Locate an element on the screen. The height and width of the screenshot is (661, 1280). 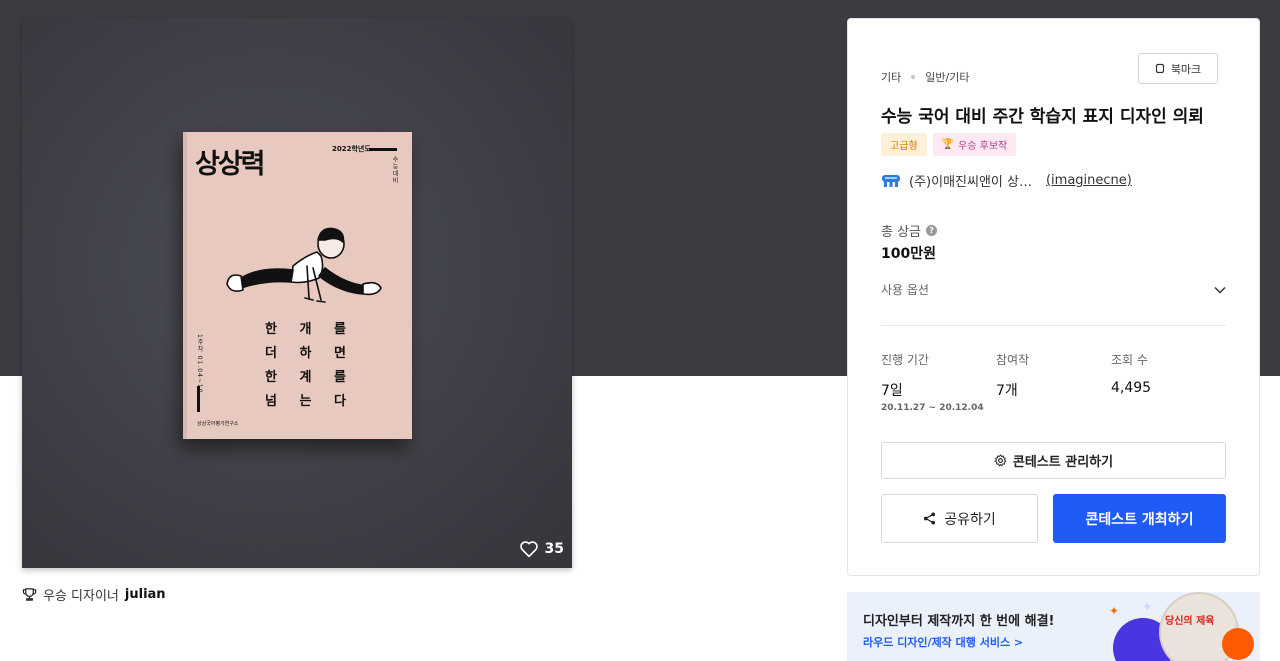
winner-name: julian is located at coordinates (145, 594).